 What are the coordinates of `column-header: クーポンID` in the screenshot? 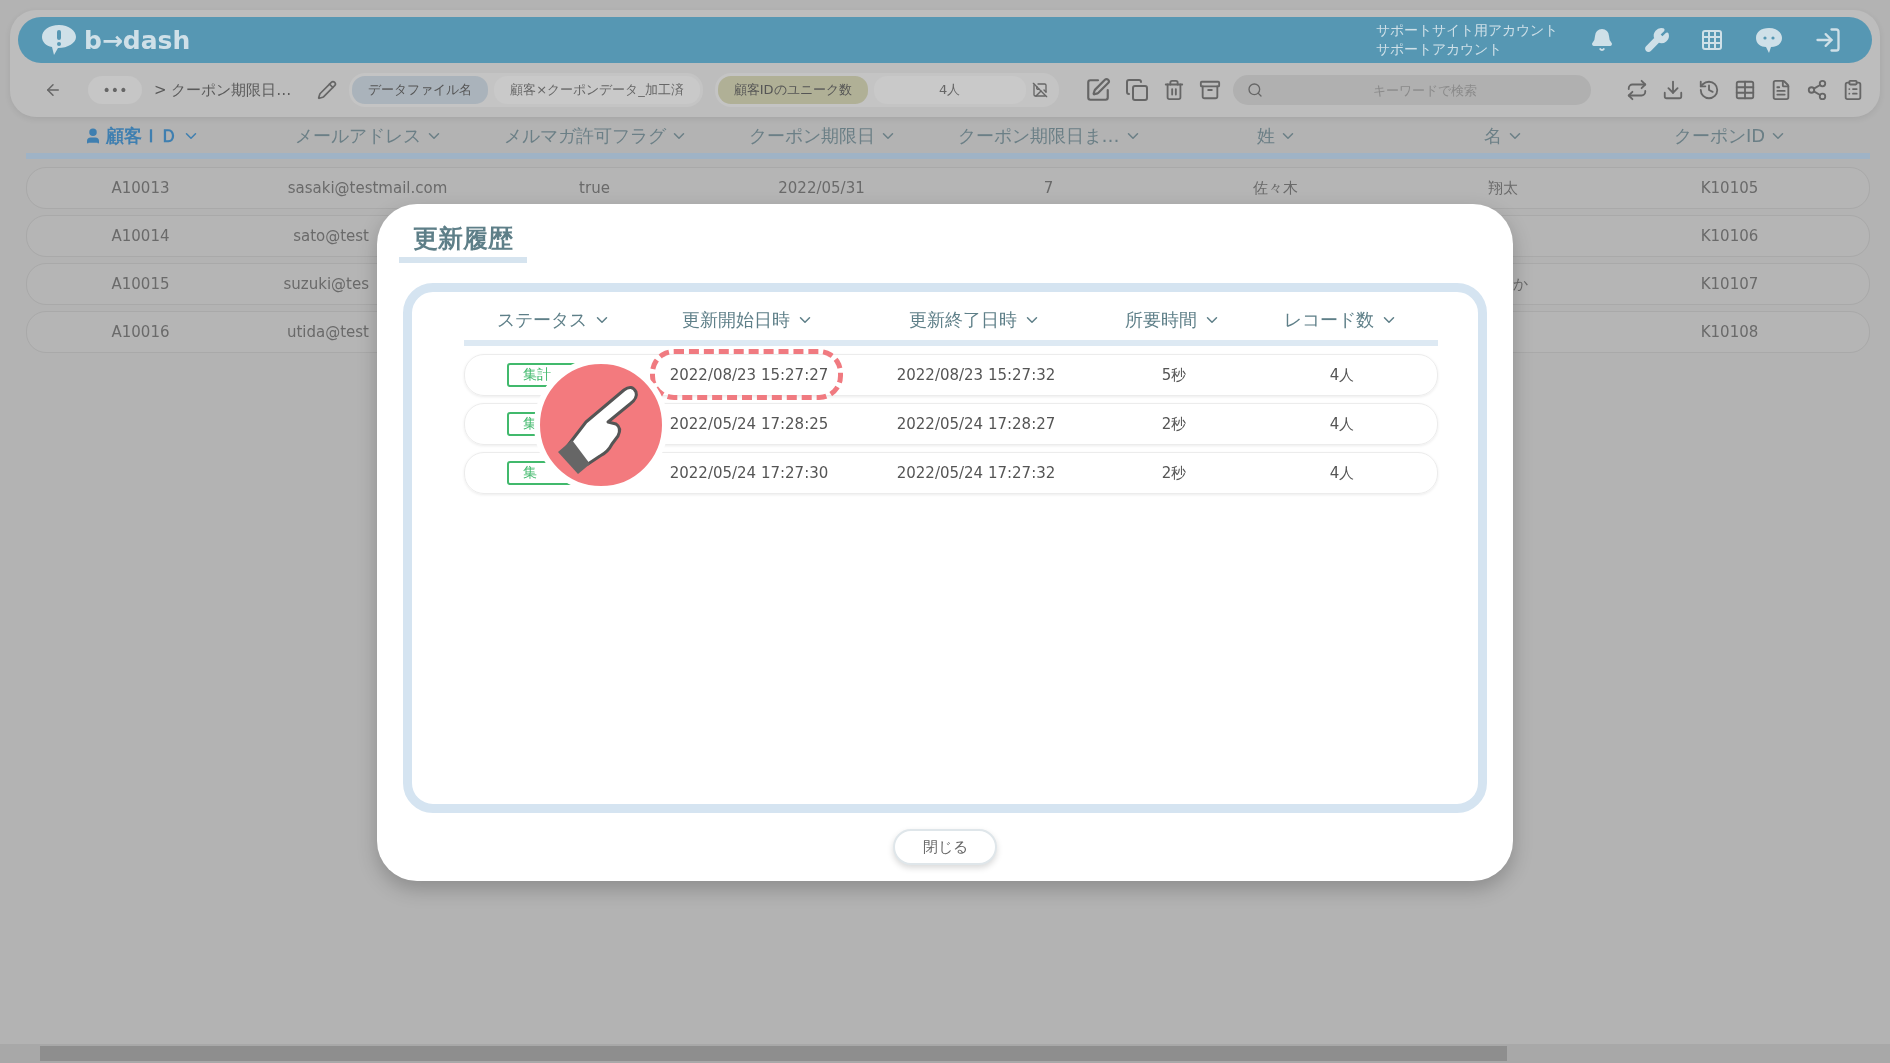 It's located at (1730, 136).